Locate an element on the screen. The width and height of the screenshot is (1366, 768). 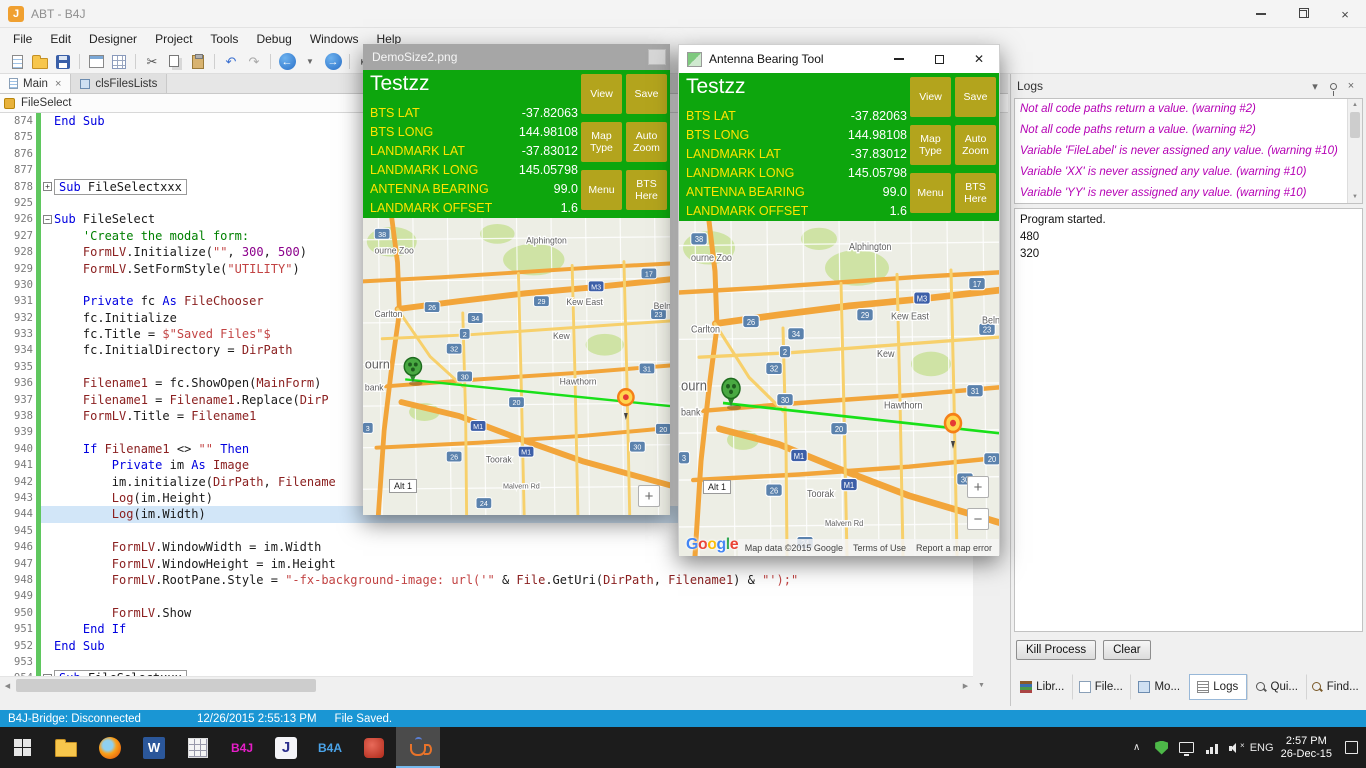
network-icon is located at coordinates (1212, 747).